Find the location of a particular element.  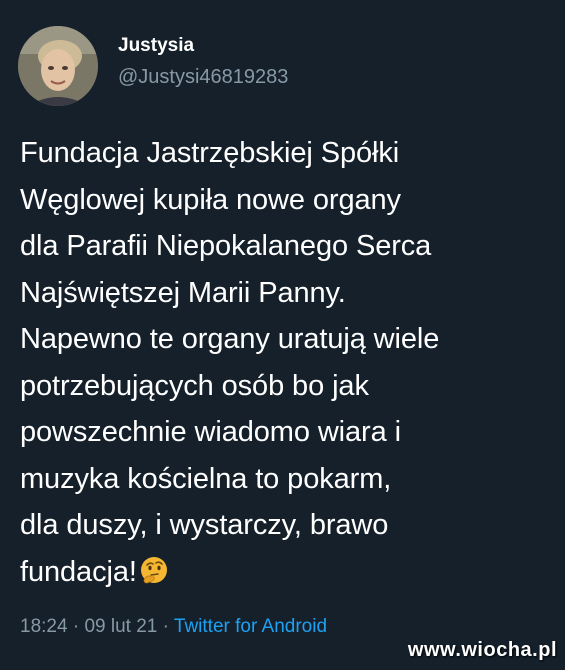

author-names: Justysia @Justysi46819283 is located at coordinates (203, 62).